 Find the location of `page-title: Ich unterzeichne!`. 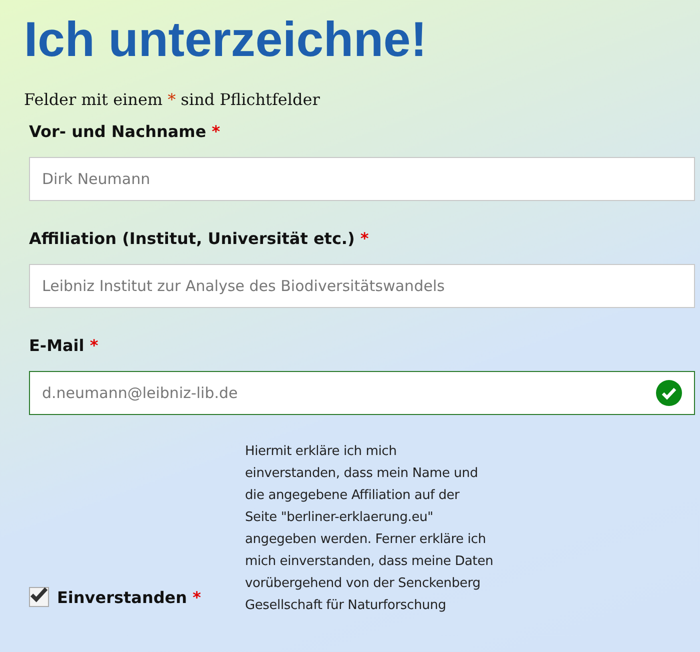

page-title: Ich unterzeichne! is located at coordinates (226, 40).